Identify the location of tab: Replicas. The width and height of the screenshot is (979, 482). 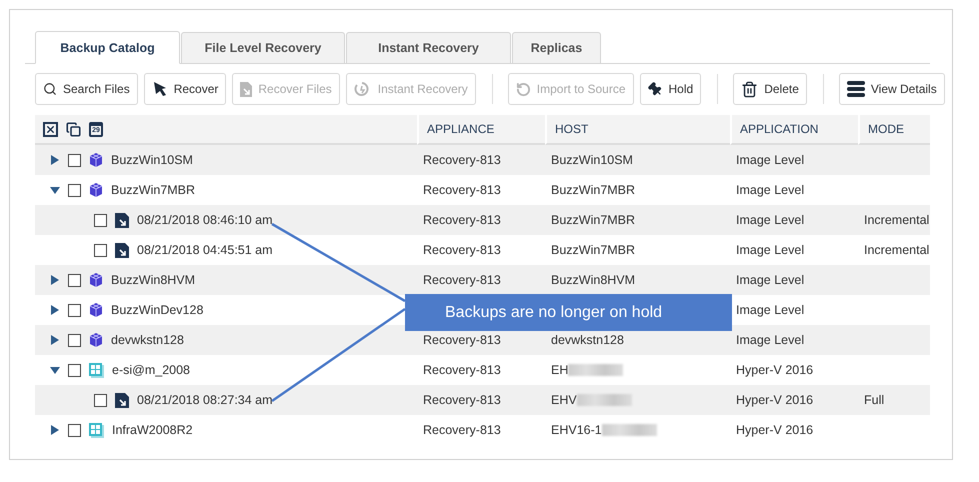
(556, 47).